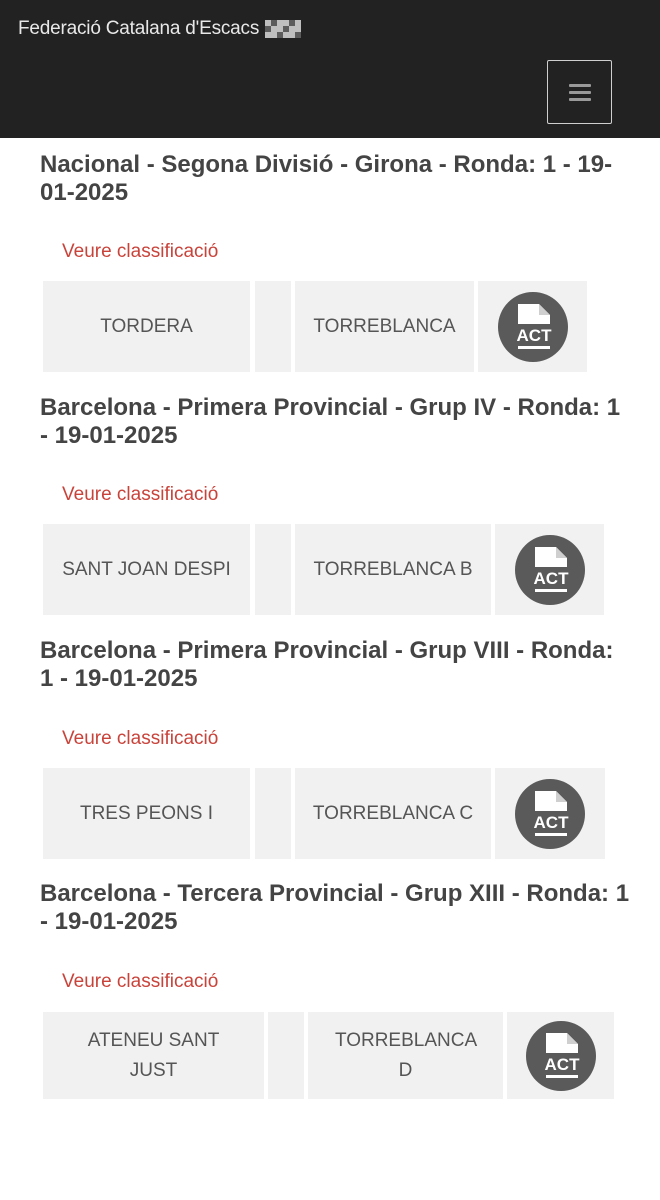 This screenshot has height=1200, width=660. I want to click on away-team: TORREBLANCA B, so click(393, 569).